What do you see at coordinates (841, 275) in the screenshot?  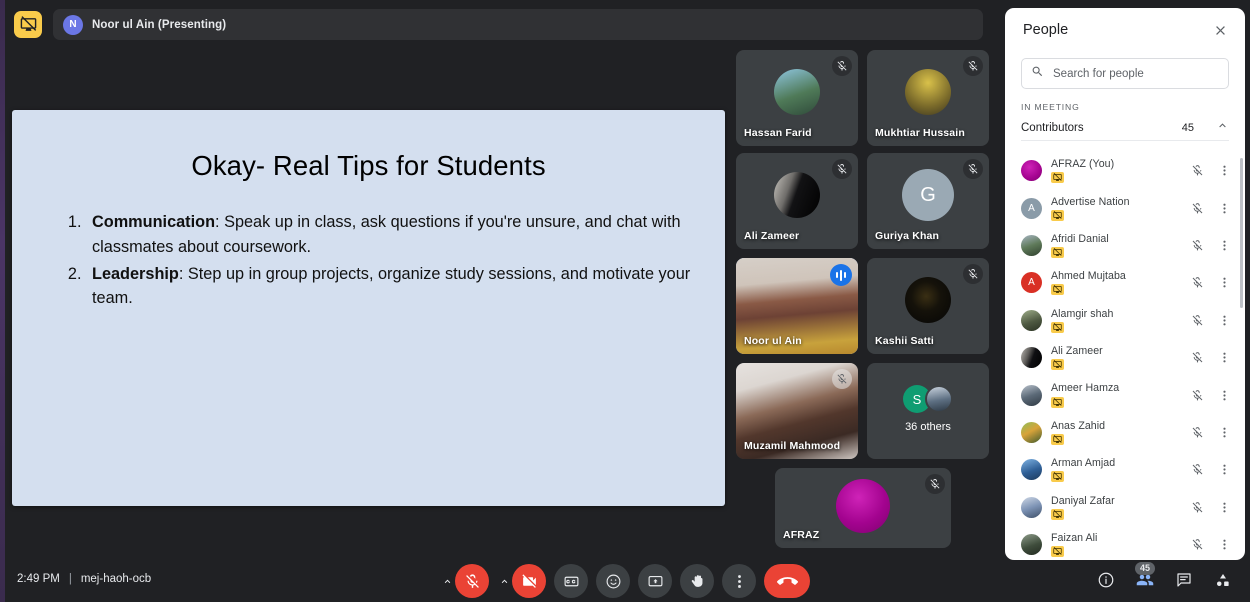 I see `speaking-indicator-icon` at bounding box center [841, 275].